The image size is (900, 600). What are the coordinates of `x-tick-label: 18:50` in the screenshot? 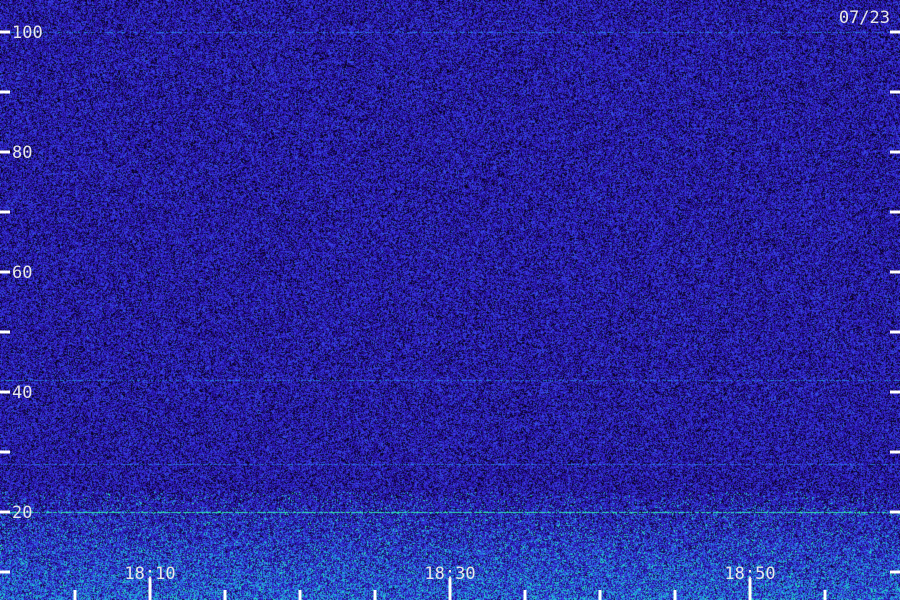 It's located at (749, 574).